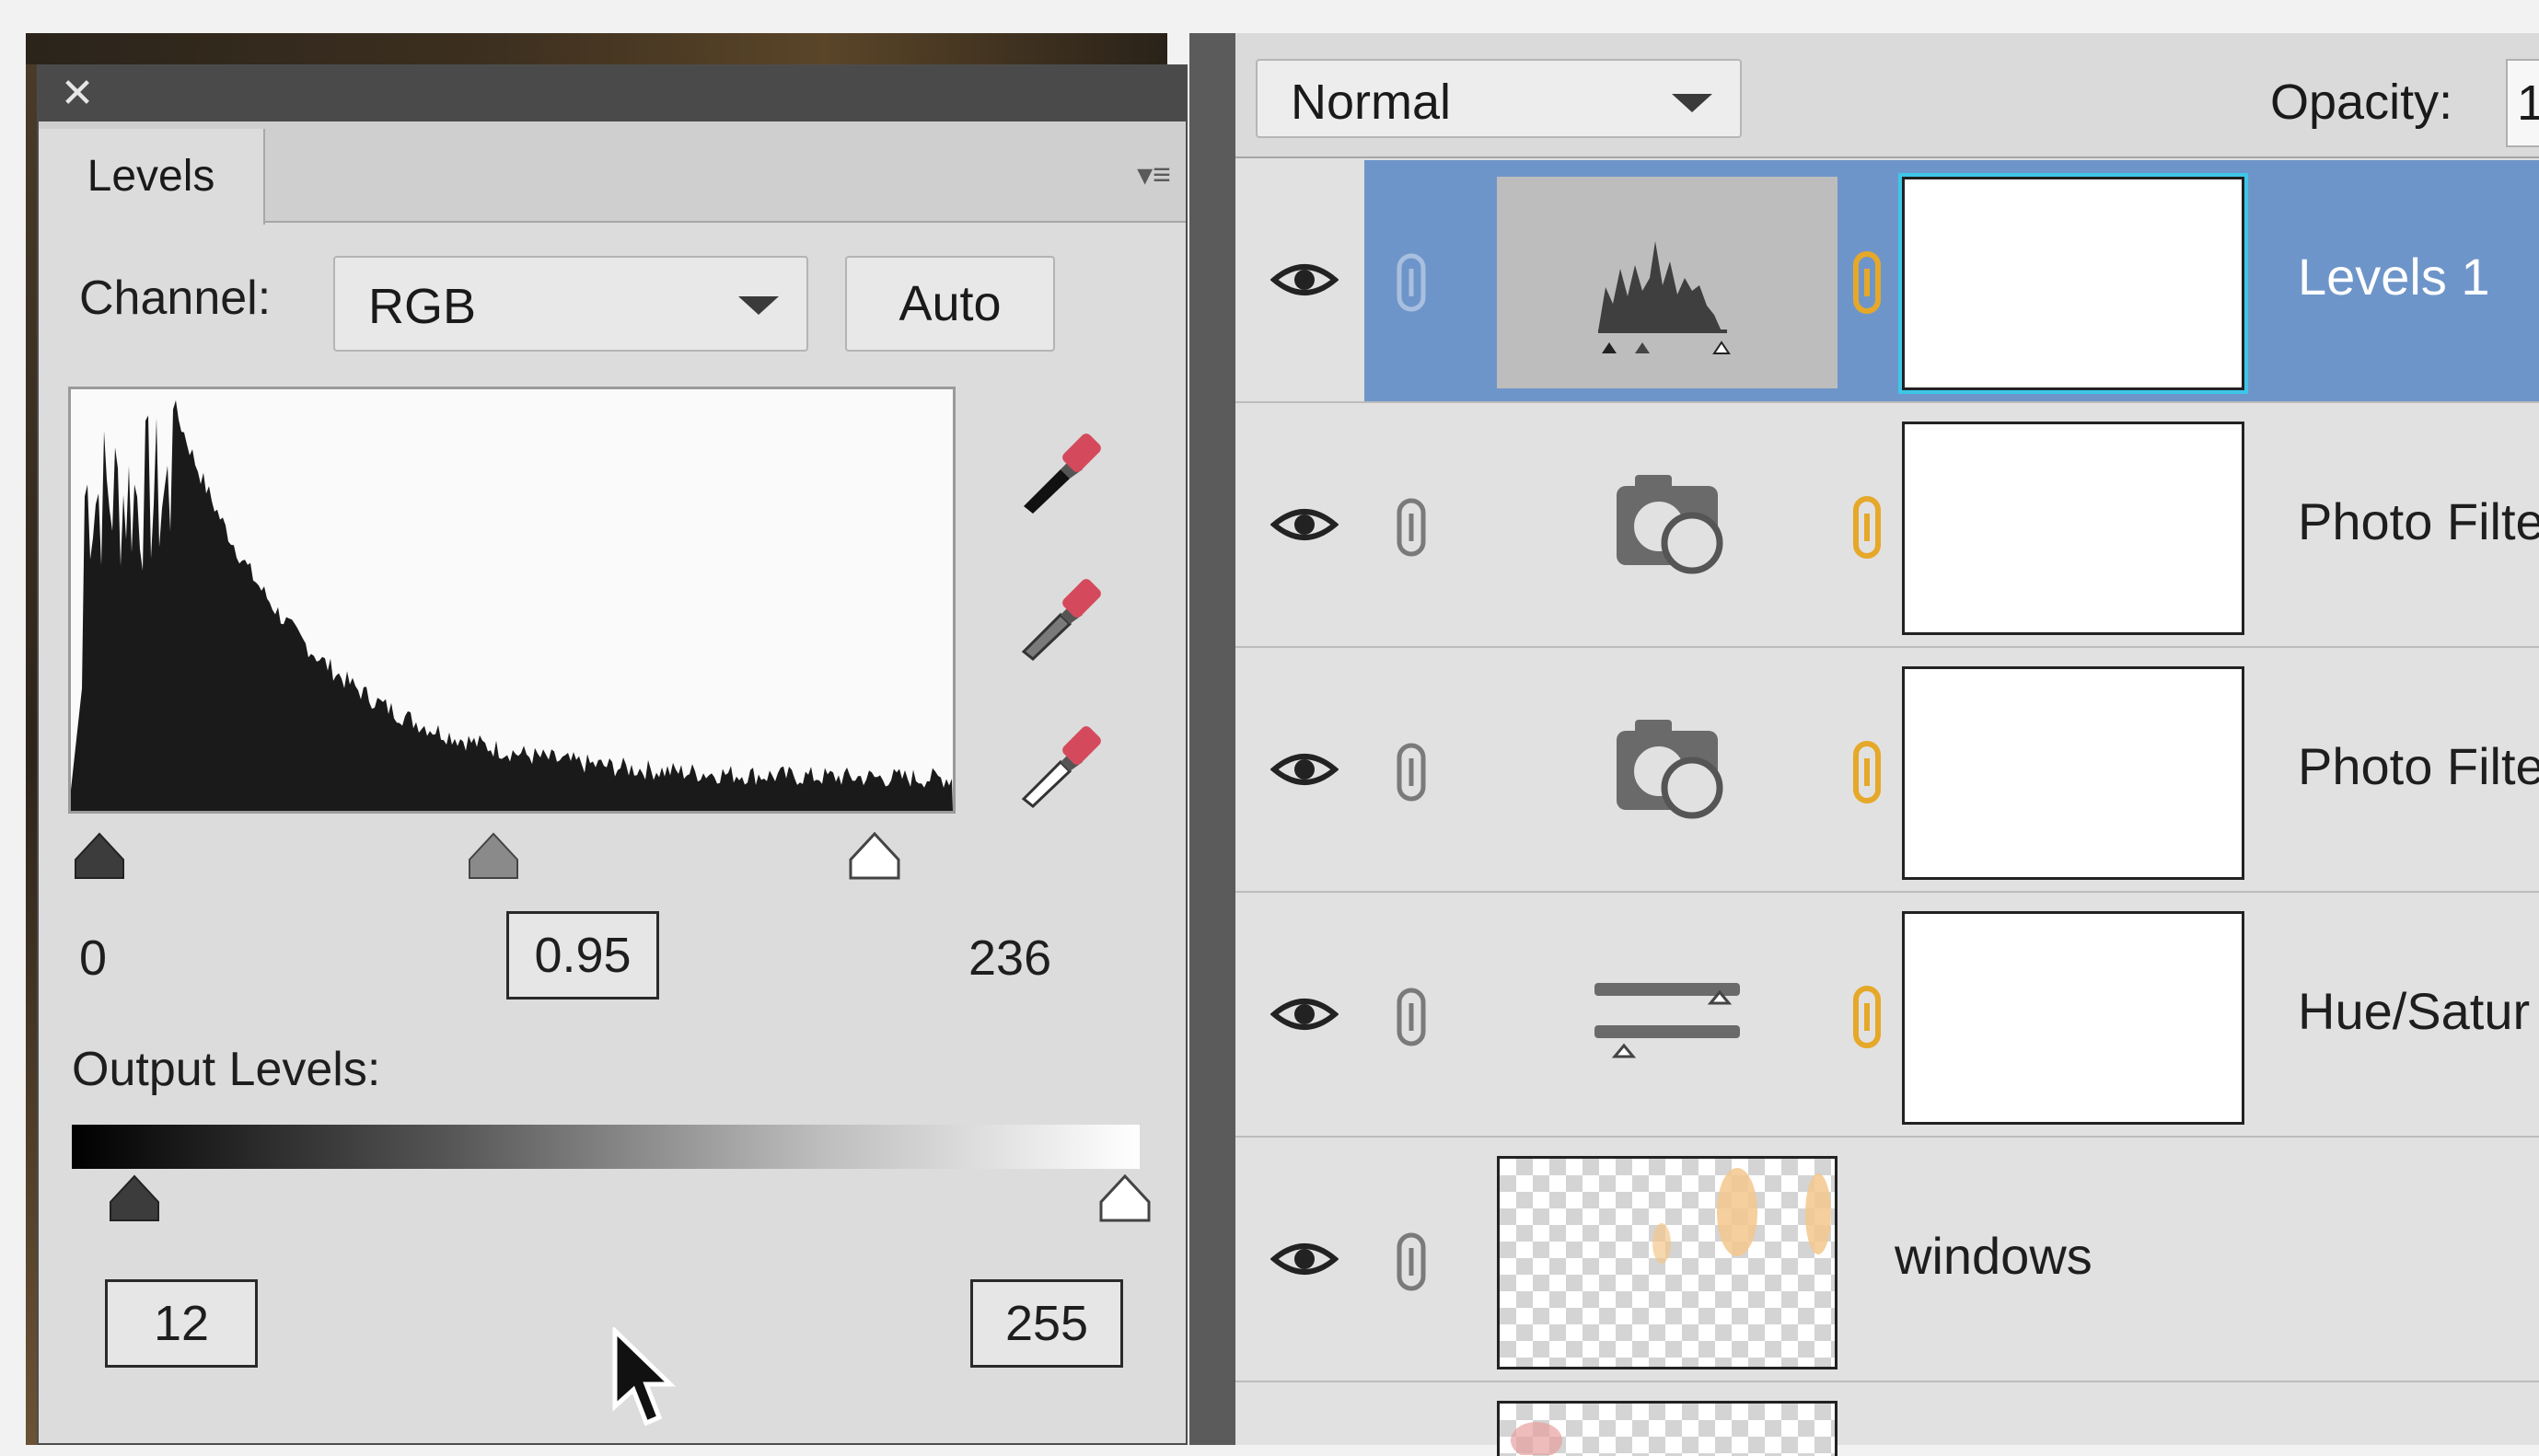  I want to click on opacity-field: 1, so click(2522, 103).